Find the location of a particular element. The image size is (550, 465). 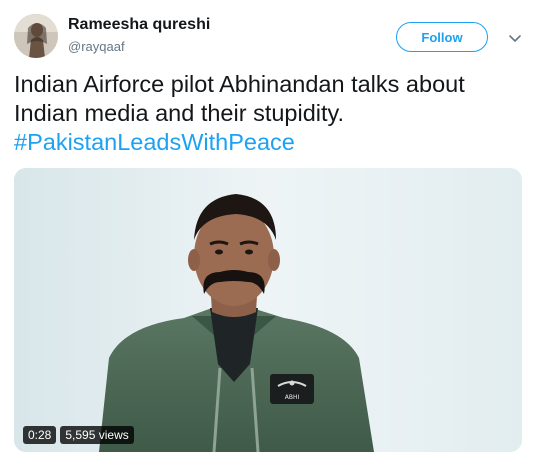

avatar is located at coordinates (36, 36).